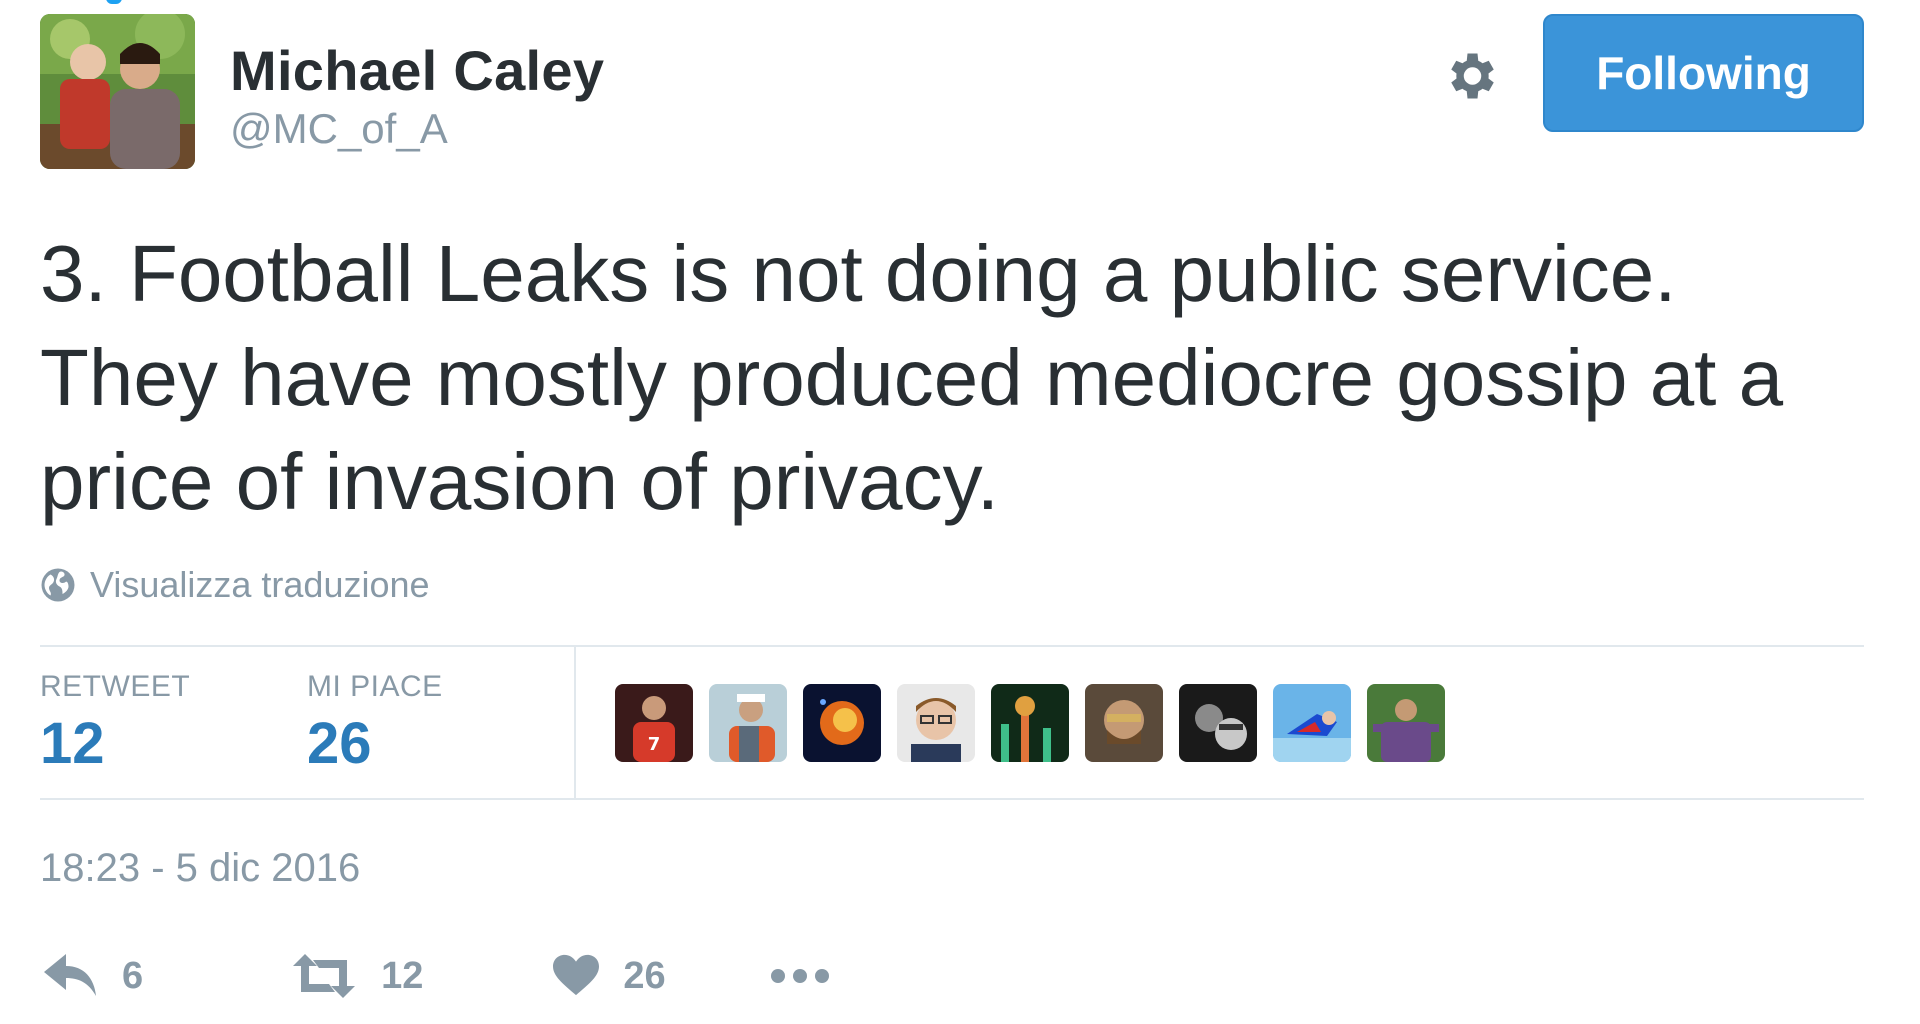 The height and width of the screenshot is (1024, 1920). Describe the element at coordinates (654, 723) in the screenshot. I see `liker-avatar-1: 7` at that location.